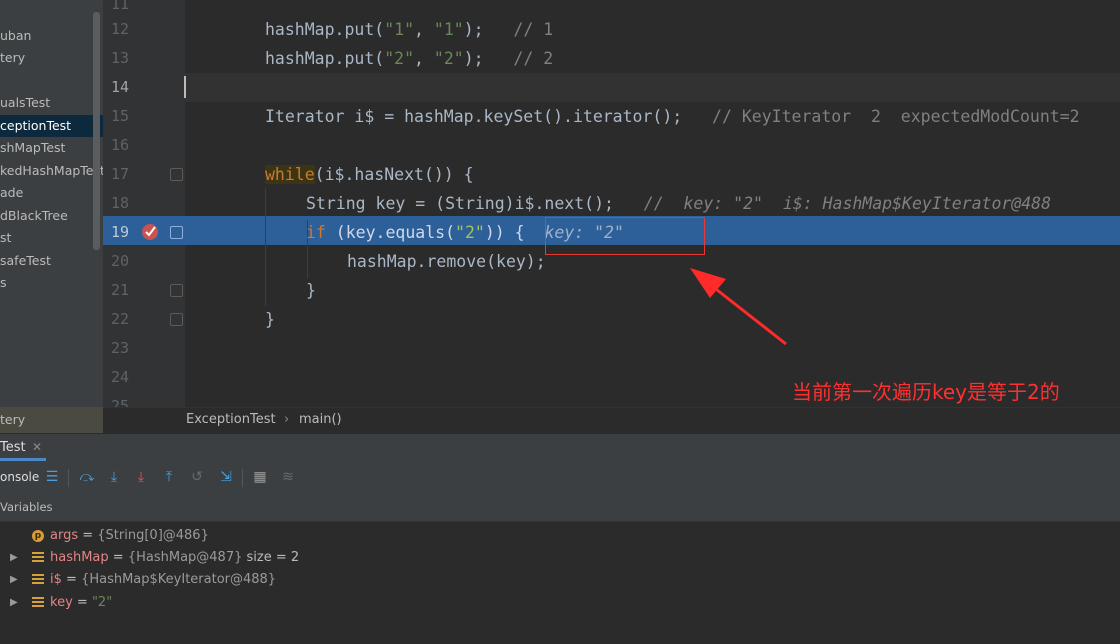 This screenshot has height=644, width=1120. Describe the element at coordinates (38, 536) in the screenshot. I see `parameter-icon: p` at that location.